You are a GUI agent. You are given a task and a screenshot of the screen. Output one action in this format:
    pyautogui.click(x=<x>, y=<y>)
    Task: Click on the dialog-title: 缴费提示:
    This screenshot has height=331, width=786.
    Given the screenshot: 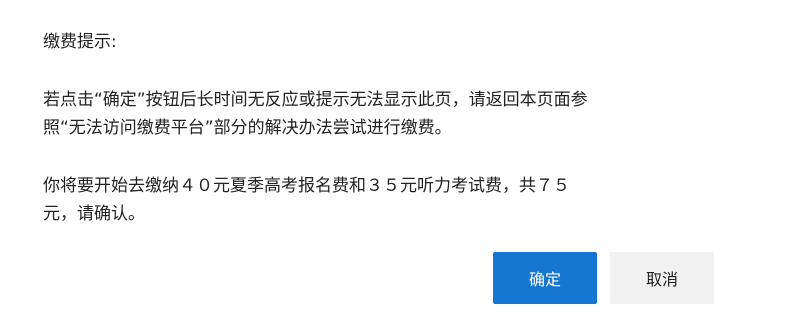 What is the action you would take?
    pyautogui.click(x=80, y=42)
    